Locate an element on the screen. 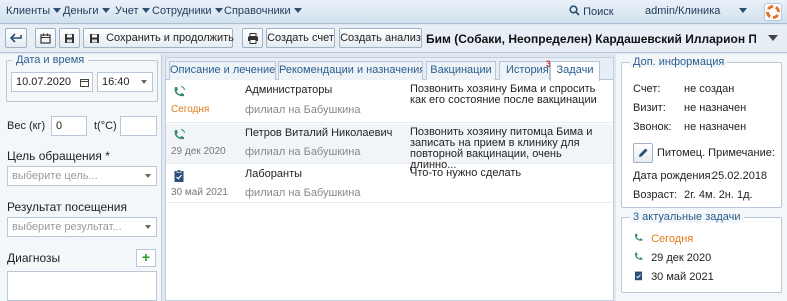 The image size is (787, 301). menu-accounting: Учет is located at coordinates (132, 11).